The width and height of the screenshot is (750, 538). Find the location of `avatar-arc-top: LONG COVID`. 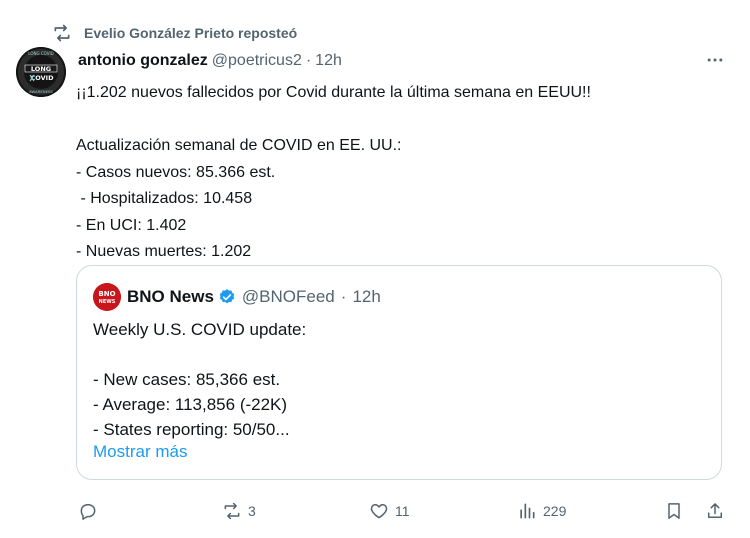

avatar-arc-top: LONG COVID is located at coordinates (40, 53).